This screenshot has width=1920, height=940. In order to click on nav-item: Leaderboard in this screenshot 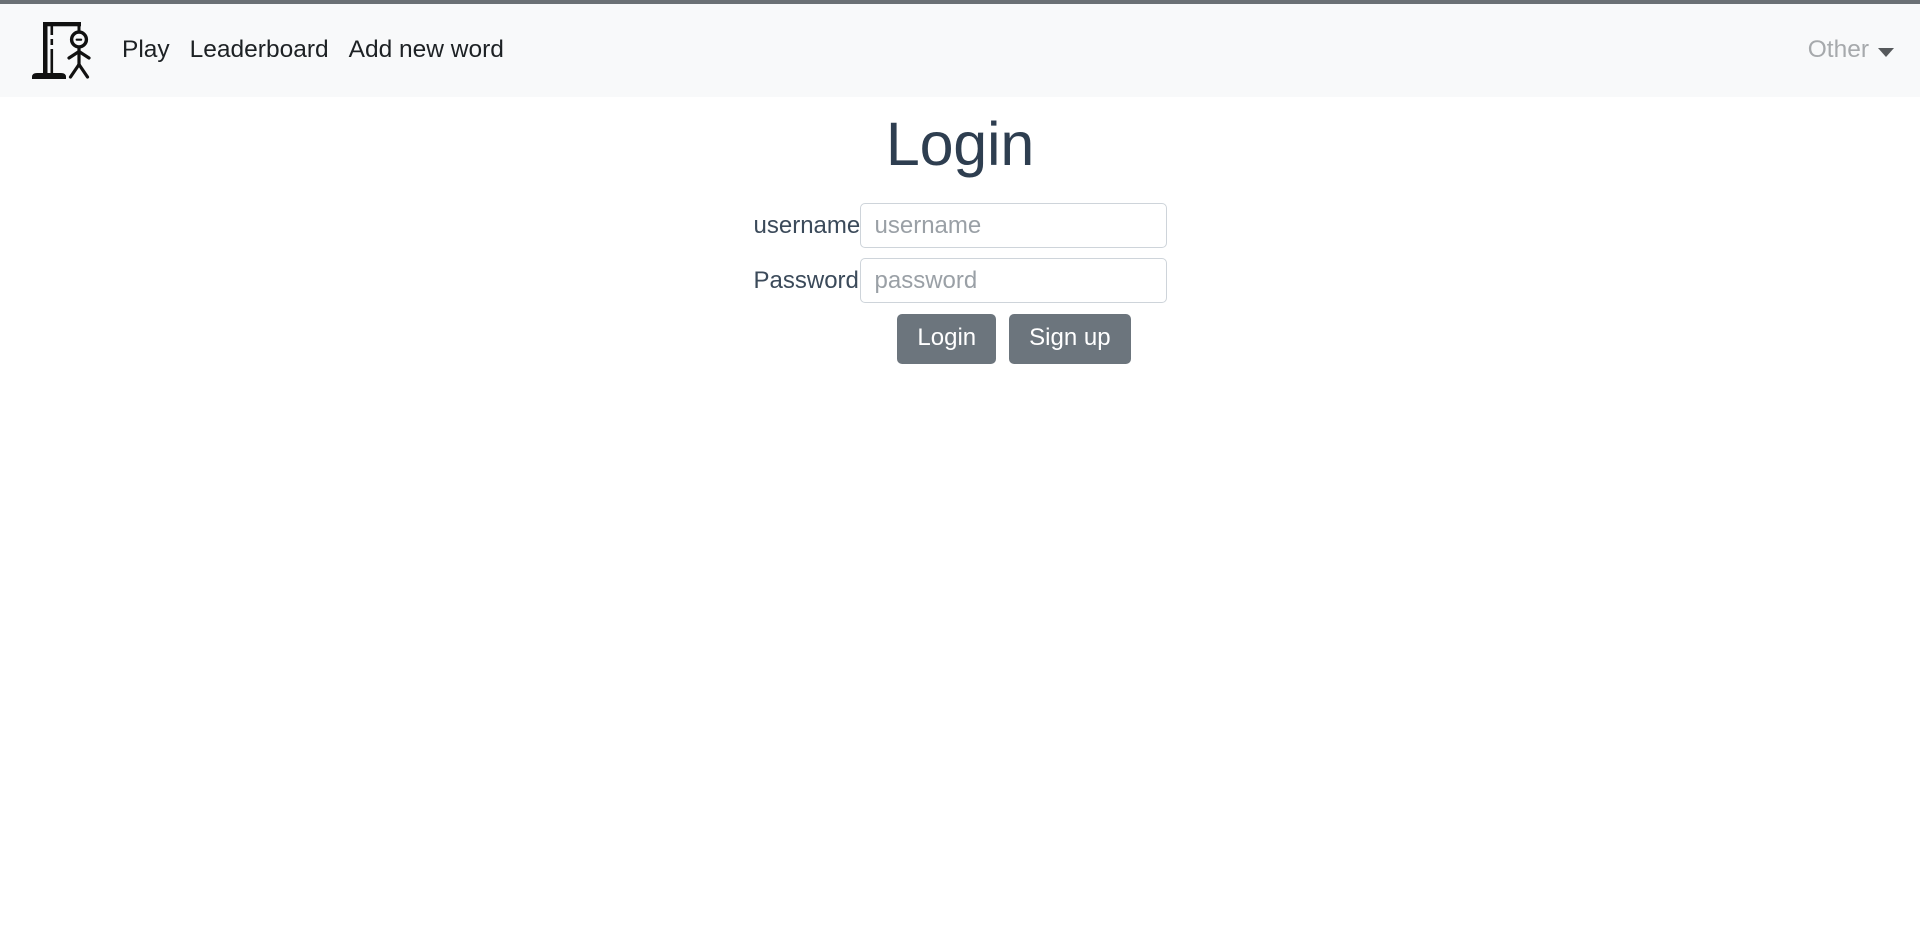, I will do `click(269, 50)`.